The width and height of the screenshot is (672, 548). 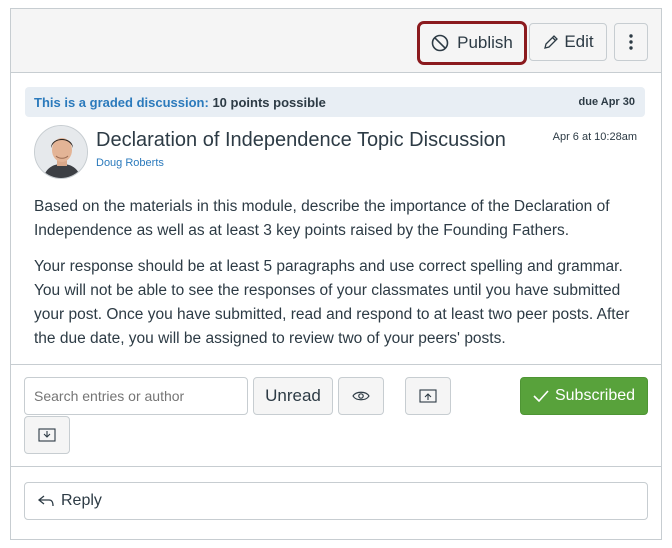 I want to click on reply-arrow-icon, so click(x=45, y=501).